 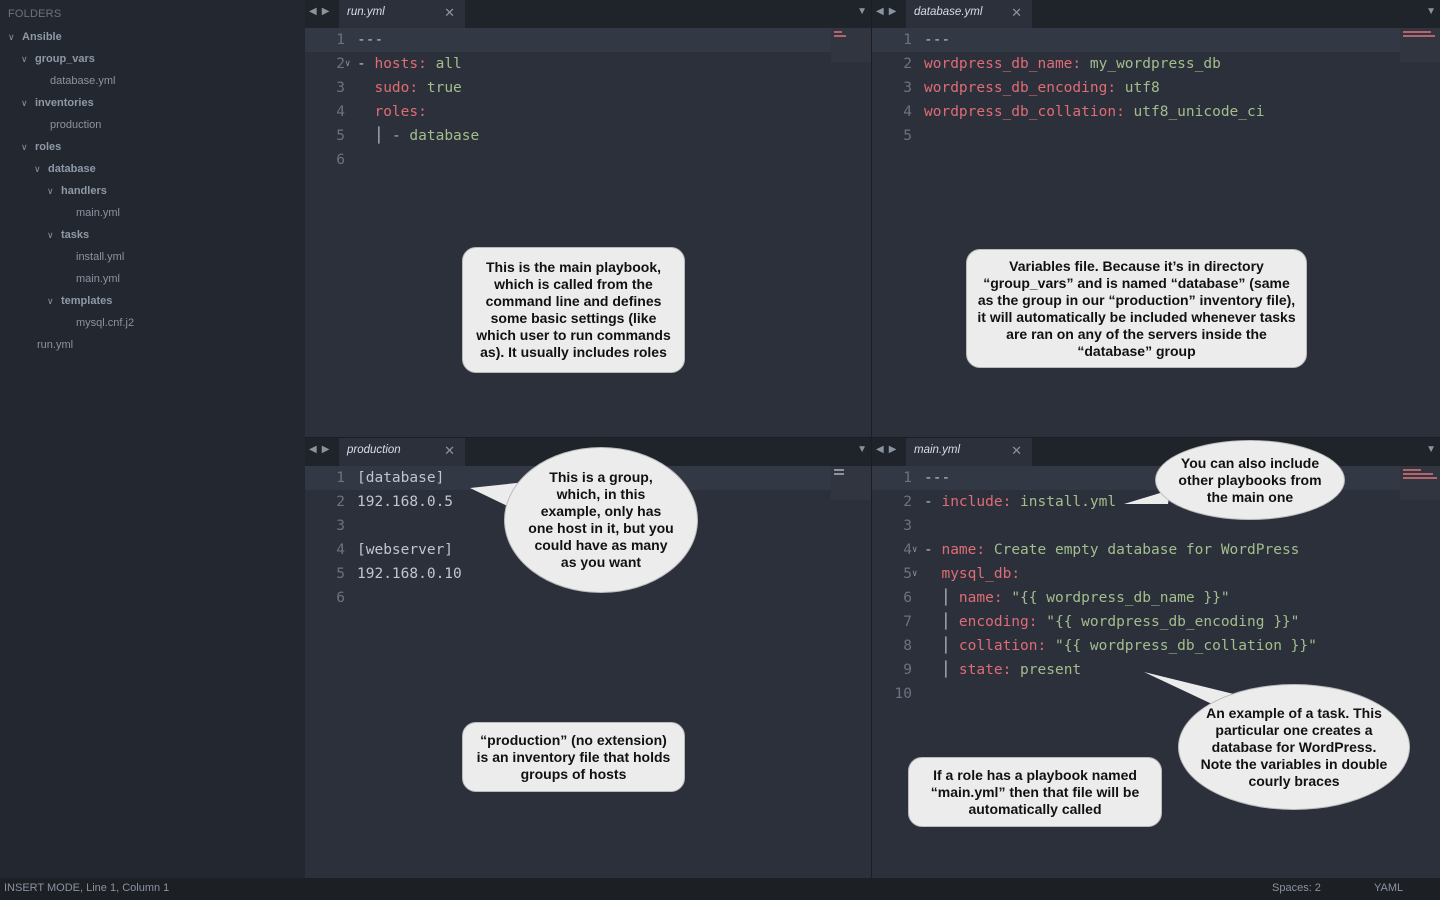 I want to click on tab-main-yml: main.yml ✕, so click(x=969, y=452).